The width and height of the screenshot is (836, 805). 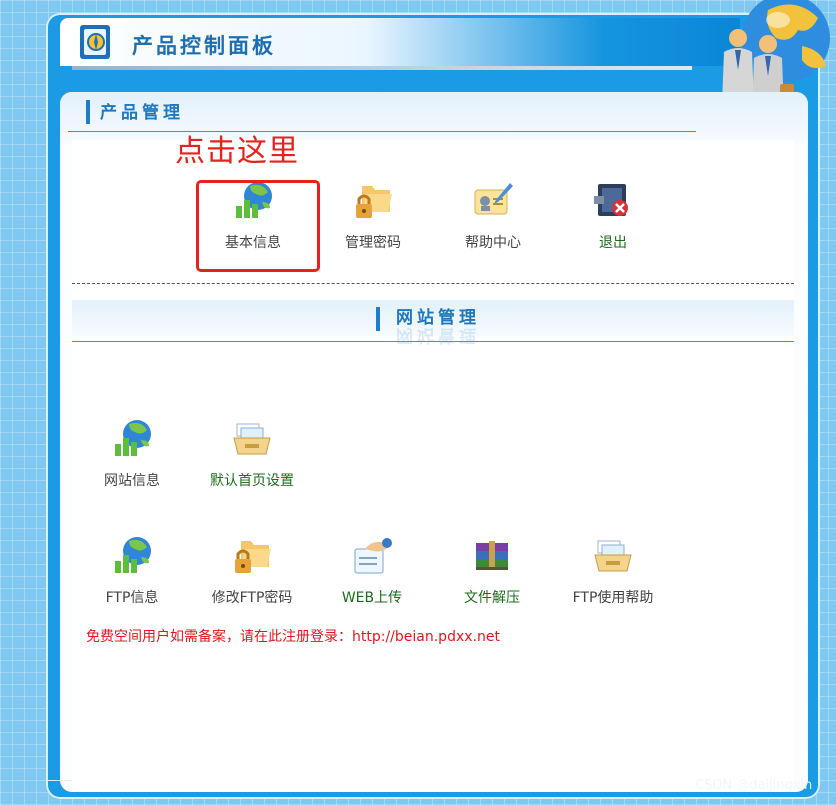 I want to click on section-title-product: 产品管理, so click(x=142, y=113).